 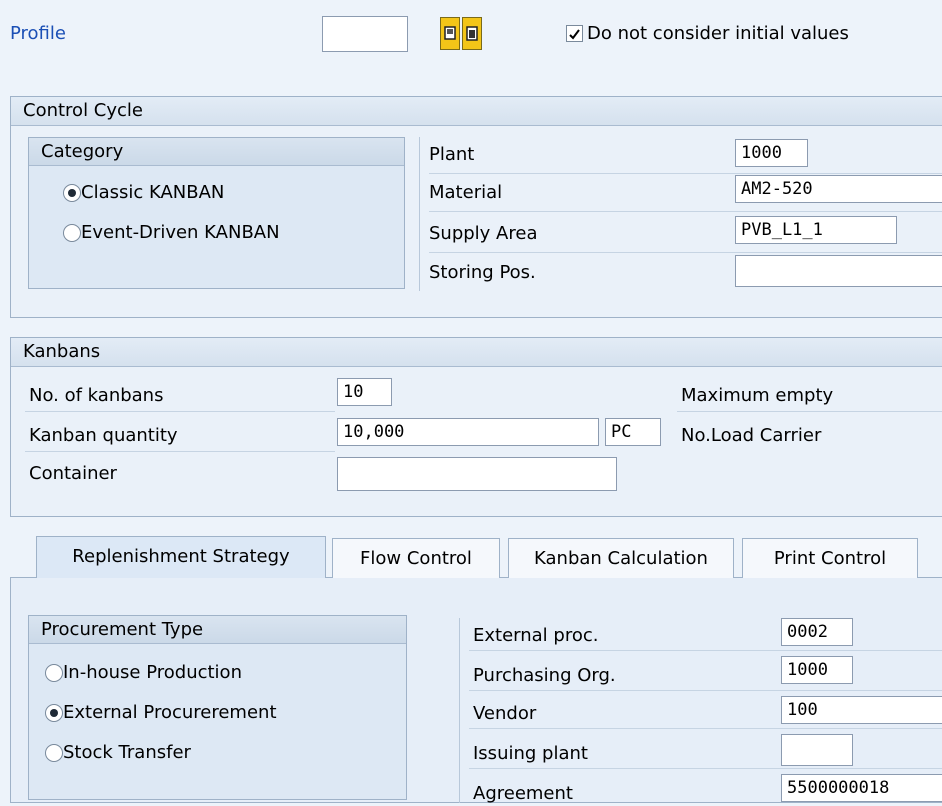 What do you see at coordinates (103, 435) in the screenshot?
I see `kanban-quantity-label: Kanban quantity` at bounding box center [103, 435].